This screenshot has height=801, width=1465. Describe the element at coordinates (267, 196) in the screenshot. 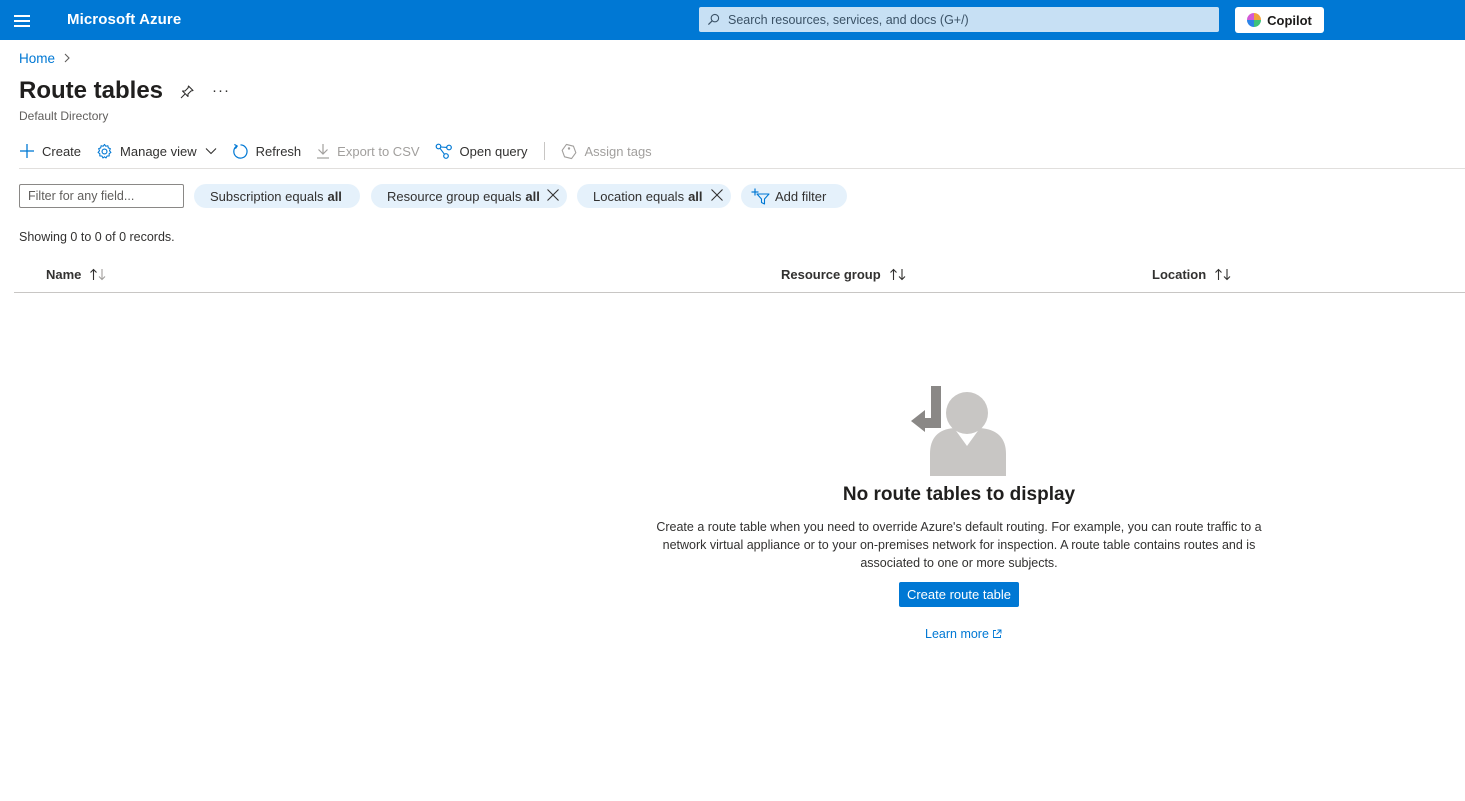

I see `subscription-filter-label: Subscription equals` at that location.